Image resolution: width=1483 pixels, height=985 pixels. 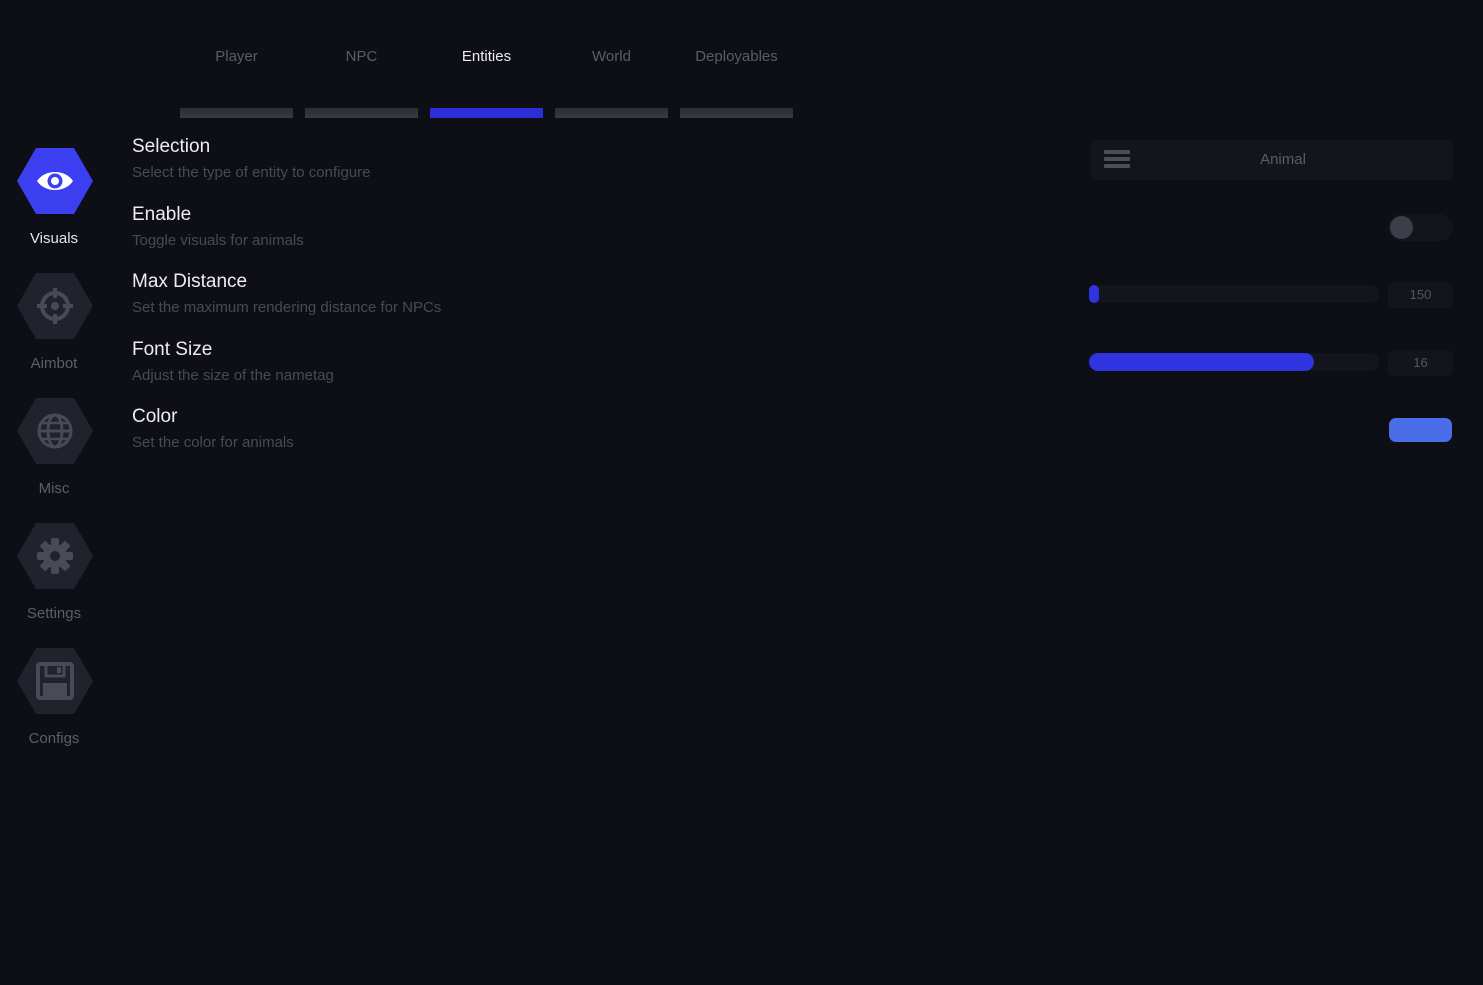 I want to click on sidebar-item-configs: Configs, so click(x=55, y=697).